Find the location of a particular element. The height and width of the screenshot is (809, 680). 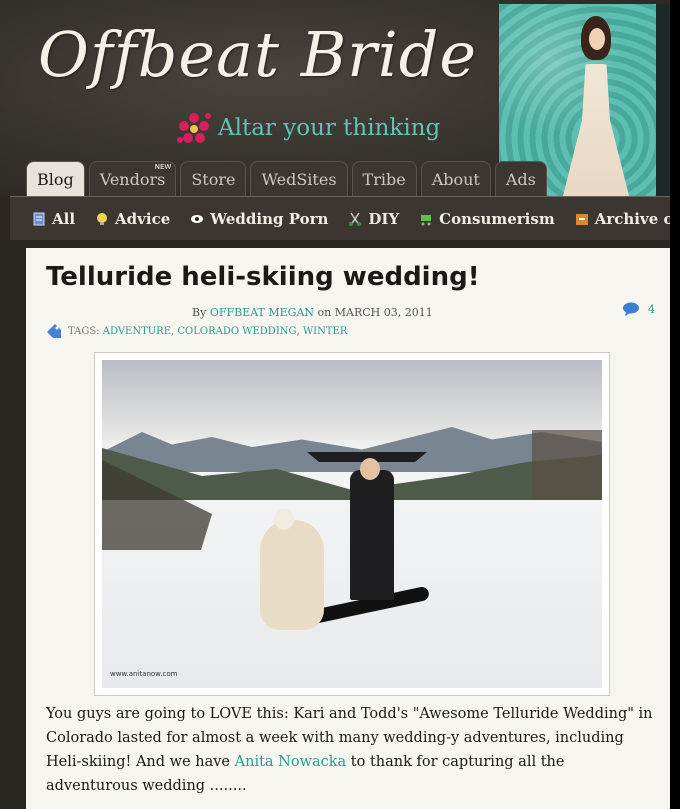

tag-link: ADVENTURE is located at coordinates (137, 331).